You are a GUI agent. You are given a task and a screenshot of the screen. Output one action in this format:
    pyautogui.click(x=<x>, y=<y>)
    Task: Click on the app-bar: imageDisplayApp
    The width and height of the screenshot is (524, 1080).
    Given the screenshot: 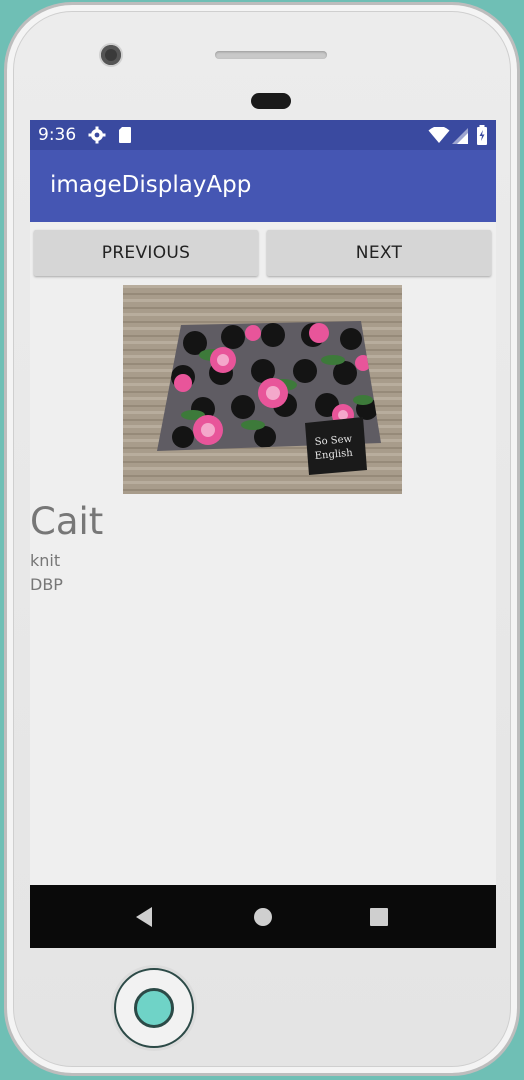 What is the action you would take?
    pyautogui.click(x=263, y=186)
    